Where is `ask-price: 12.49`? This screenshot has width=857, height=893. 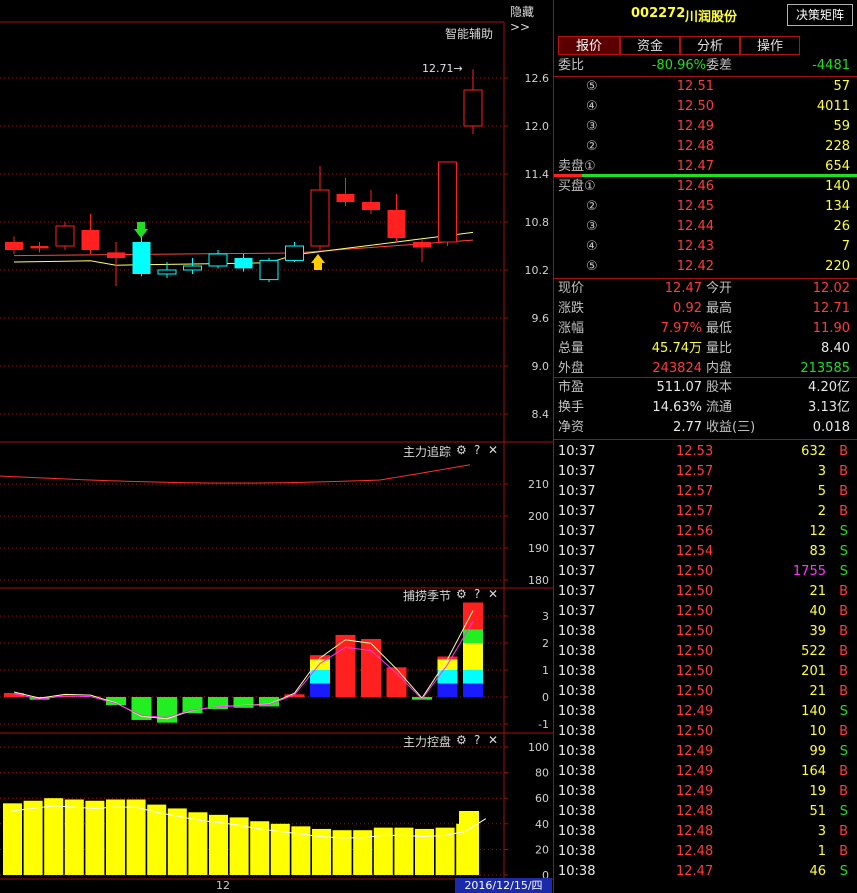 ask-price: 12.49 is located at coordinates (695, 126).